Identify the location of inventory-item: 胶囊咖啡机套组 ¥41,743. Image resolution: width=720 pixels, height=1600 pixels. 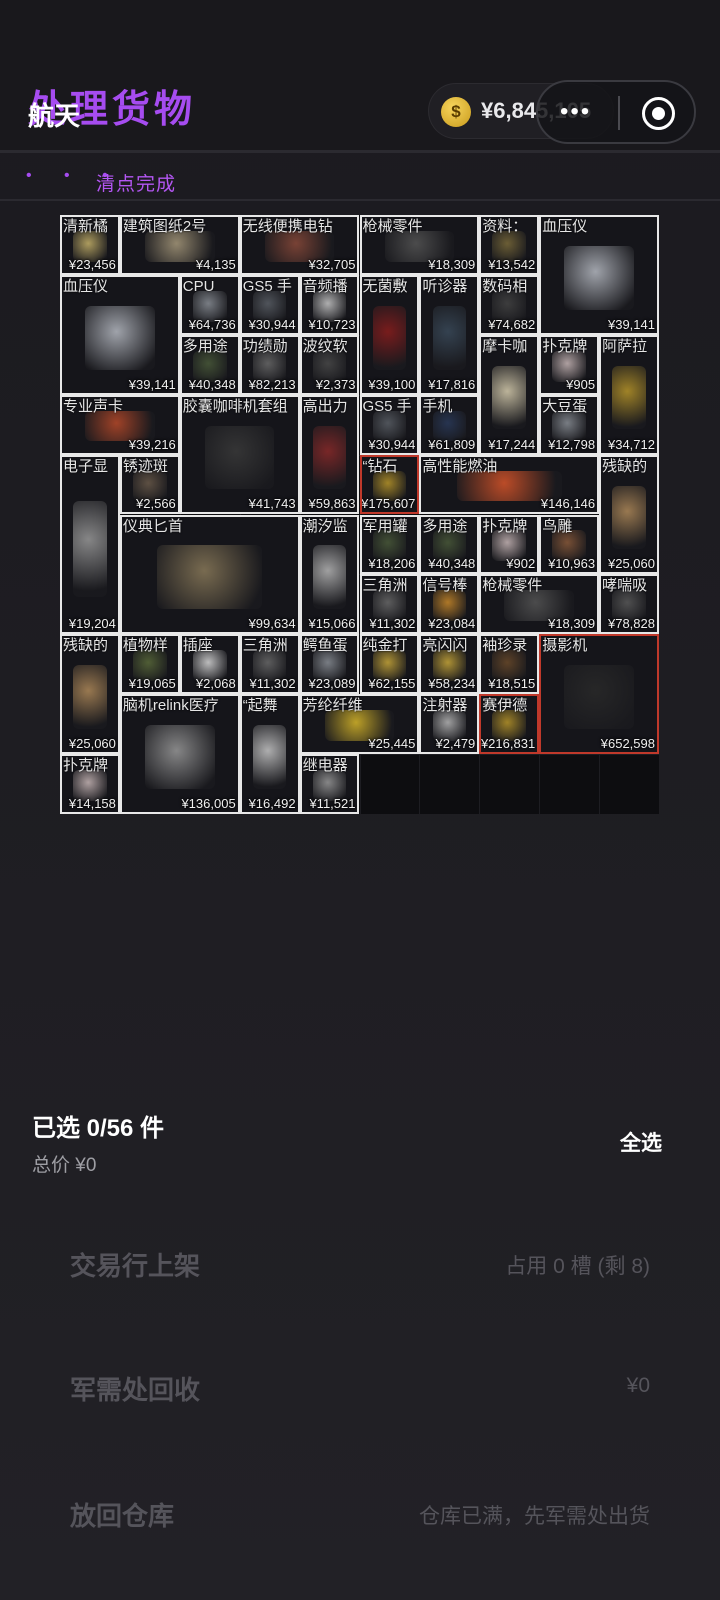
(239, 454).